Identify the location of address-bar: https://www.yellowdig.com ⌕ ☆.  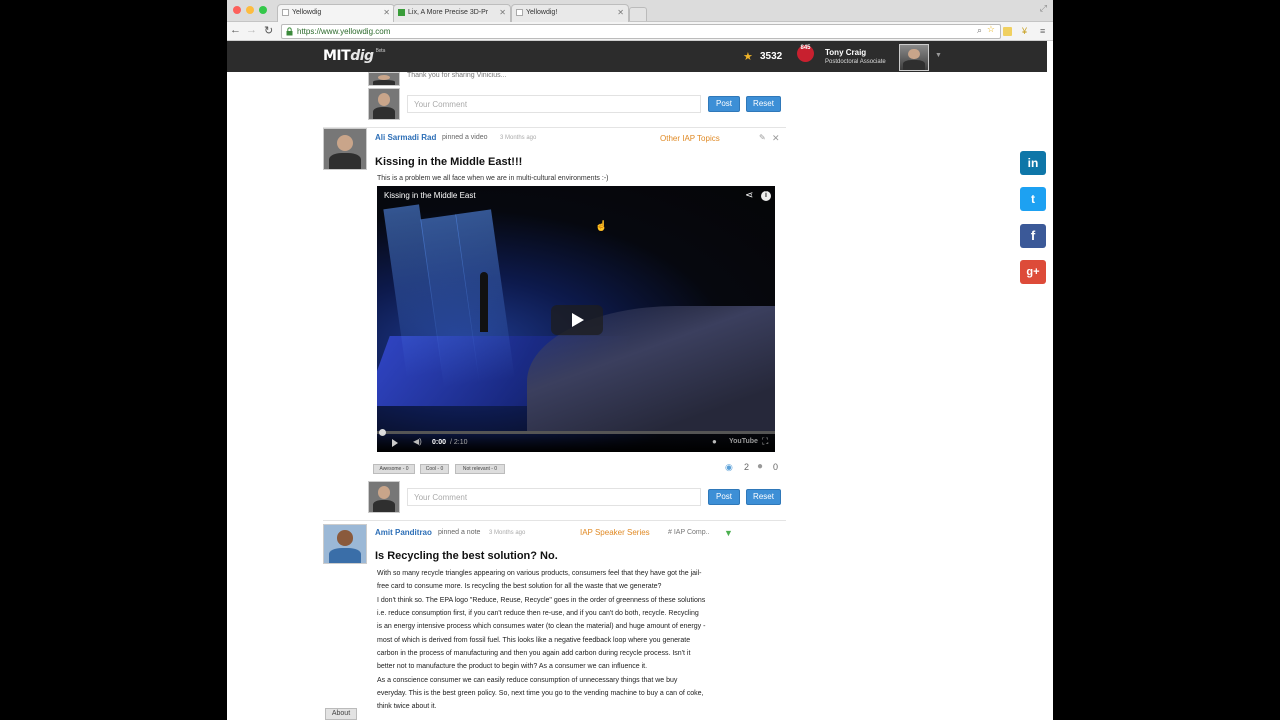
(641, 31).